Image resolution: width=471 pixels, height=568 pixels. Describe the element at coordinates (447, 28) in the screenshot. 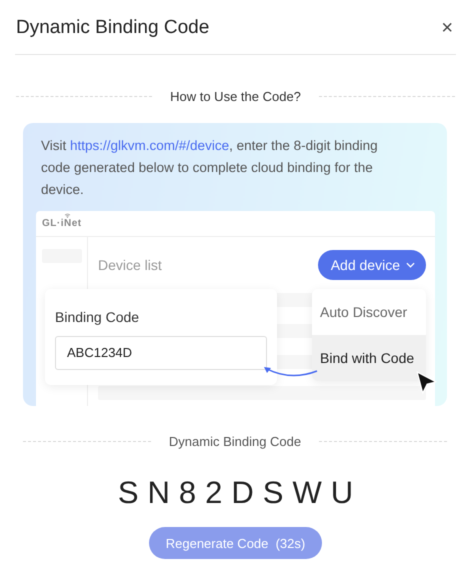

I see `close-button: ×` at that location.